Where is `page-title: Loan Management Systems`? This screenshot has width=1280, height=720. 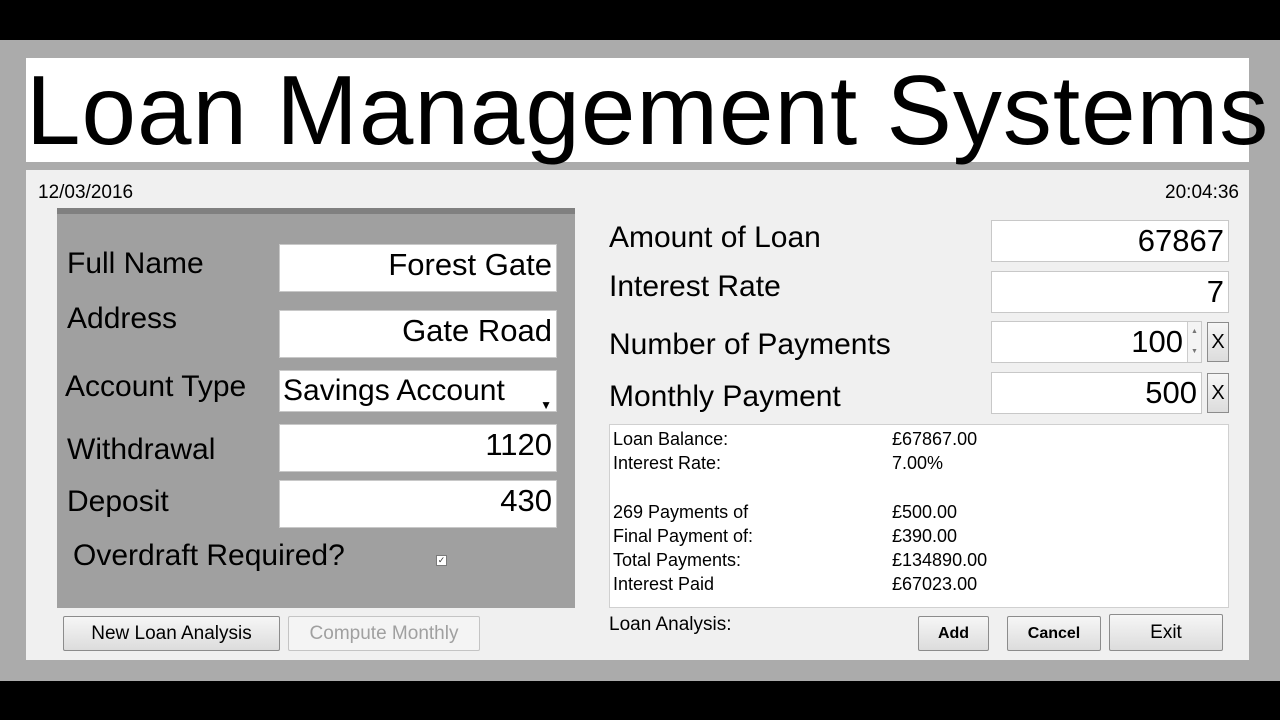
page-title: Loan Management Systems is located at coordinates (648, 110).